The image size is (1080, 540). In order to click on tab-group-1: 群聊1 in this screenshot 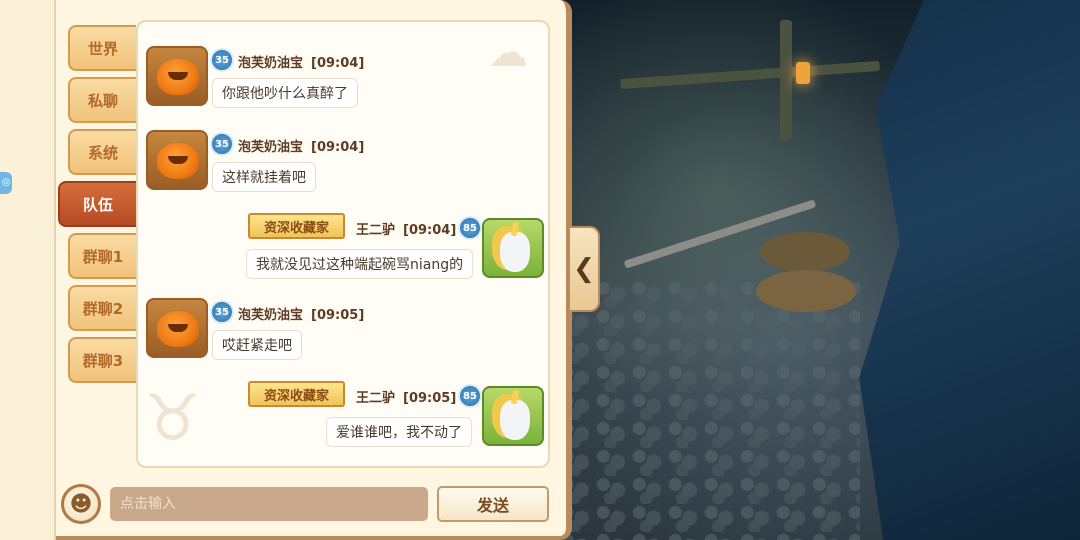, I will do `click(102, 256)`.